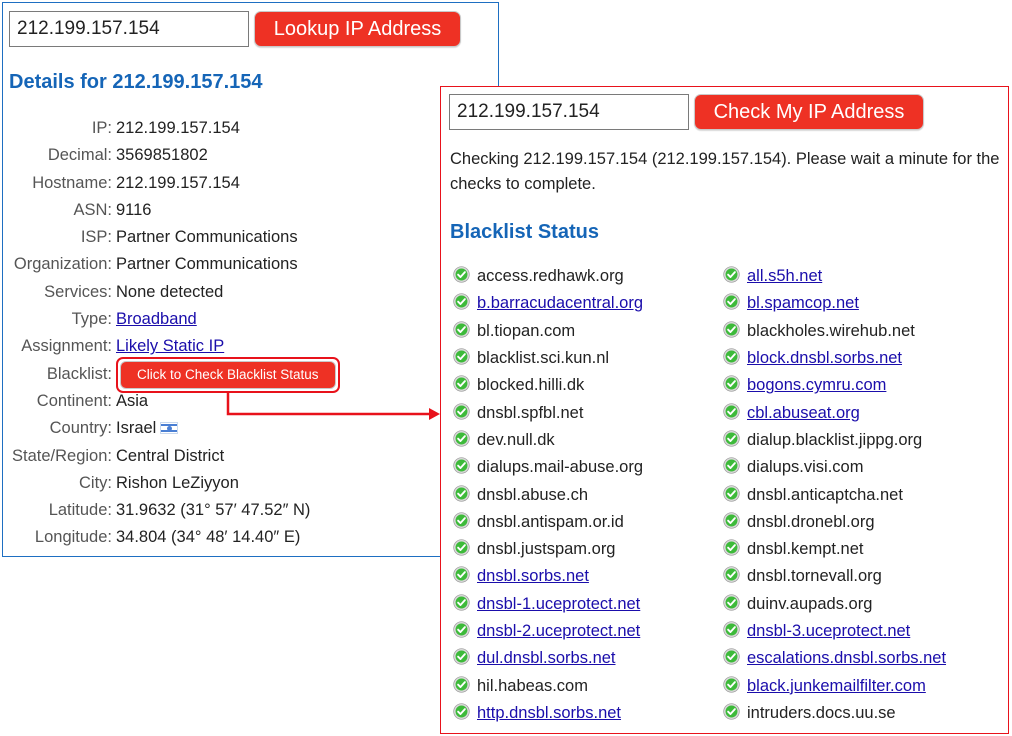 The width and height of the screenshot is (1012, 736). I want to click on detail-value: Asia, so click(132, 401).